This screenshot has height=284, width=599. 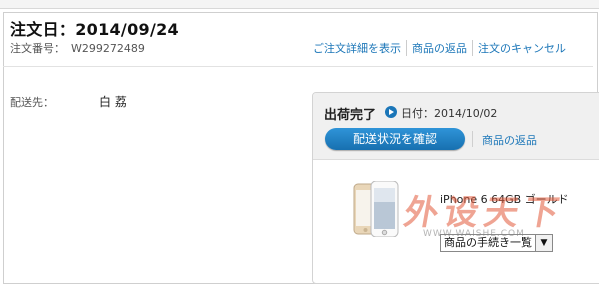 I want to click on order-date-heading: 注文日：2014/09/24, so click(x=94, y=28).